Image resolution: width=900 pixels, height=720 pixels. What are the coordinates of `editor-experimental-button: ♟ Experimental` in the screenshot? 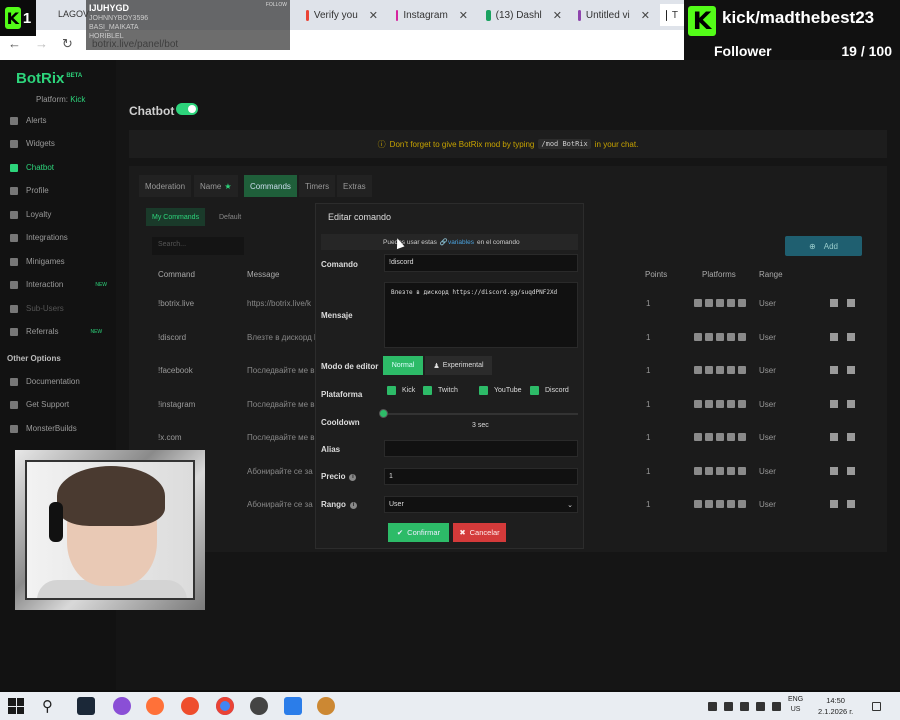 It's located at (458, 365).